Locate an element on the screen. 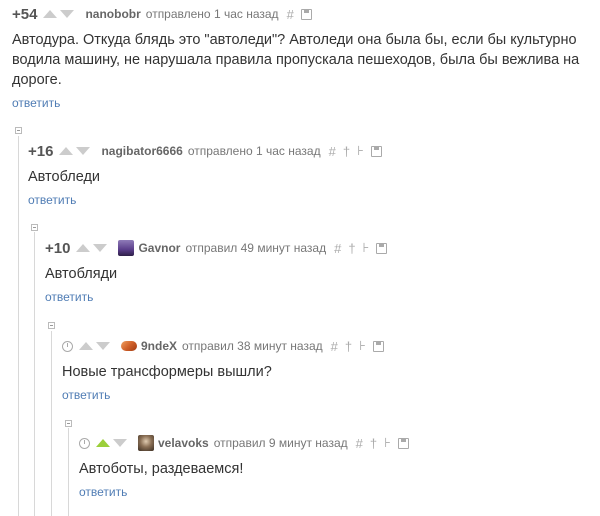 The width and height of the screenshot is (600, 516). comment-text: Автобляди is located at coordinates (81, 274).